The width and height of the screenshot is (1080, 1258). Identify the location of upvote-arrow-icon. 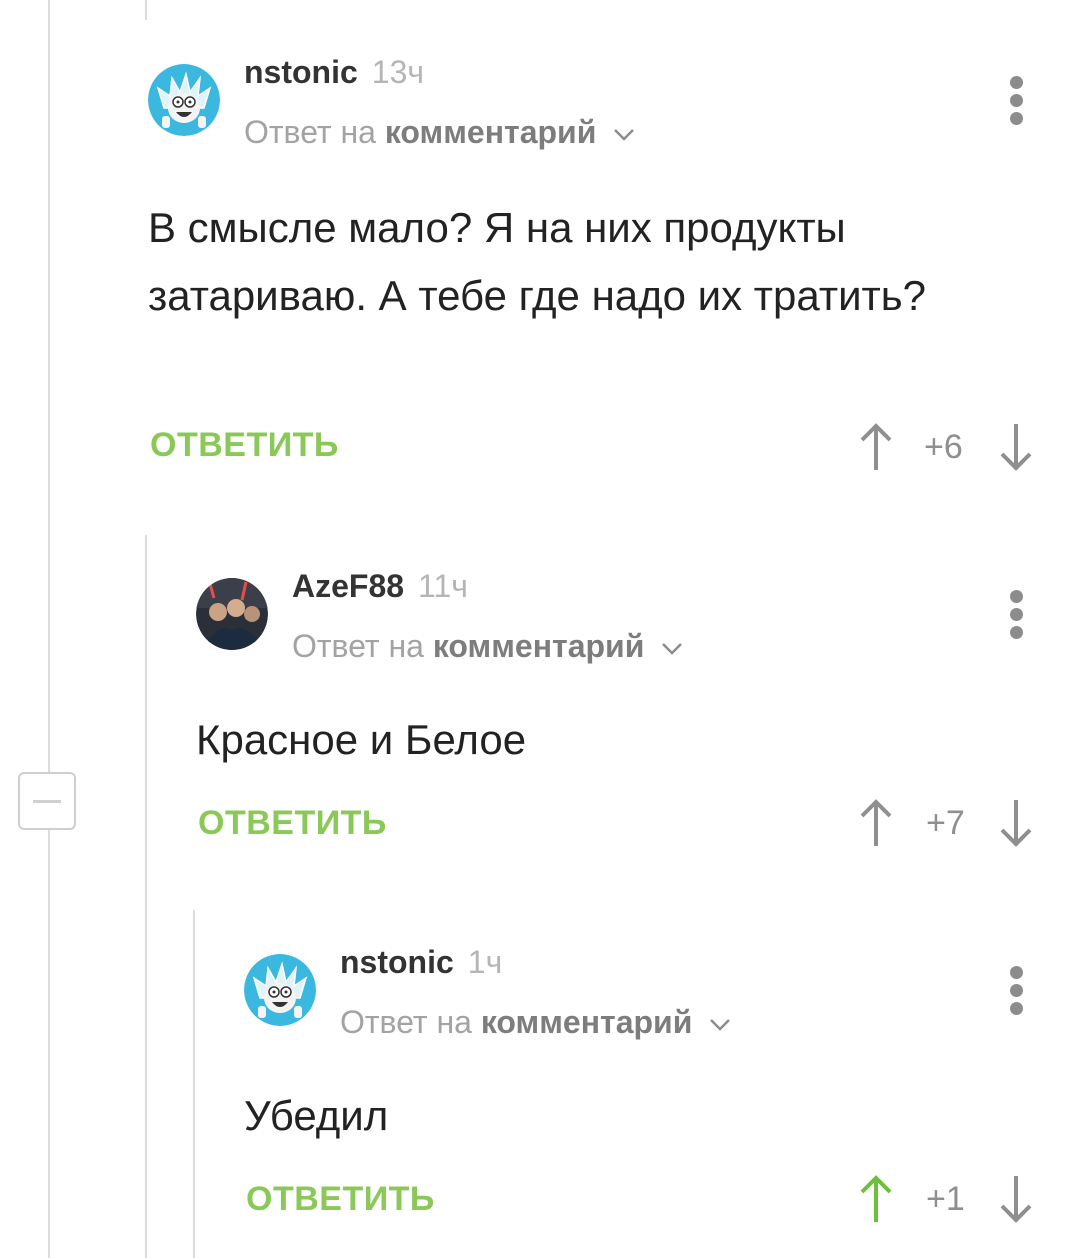
(876, 1199).